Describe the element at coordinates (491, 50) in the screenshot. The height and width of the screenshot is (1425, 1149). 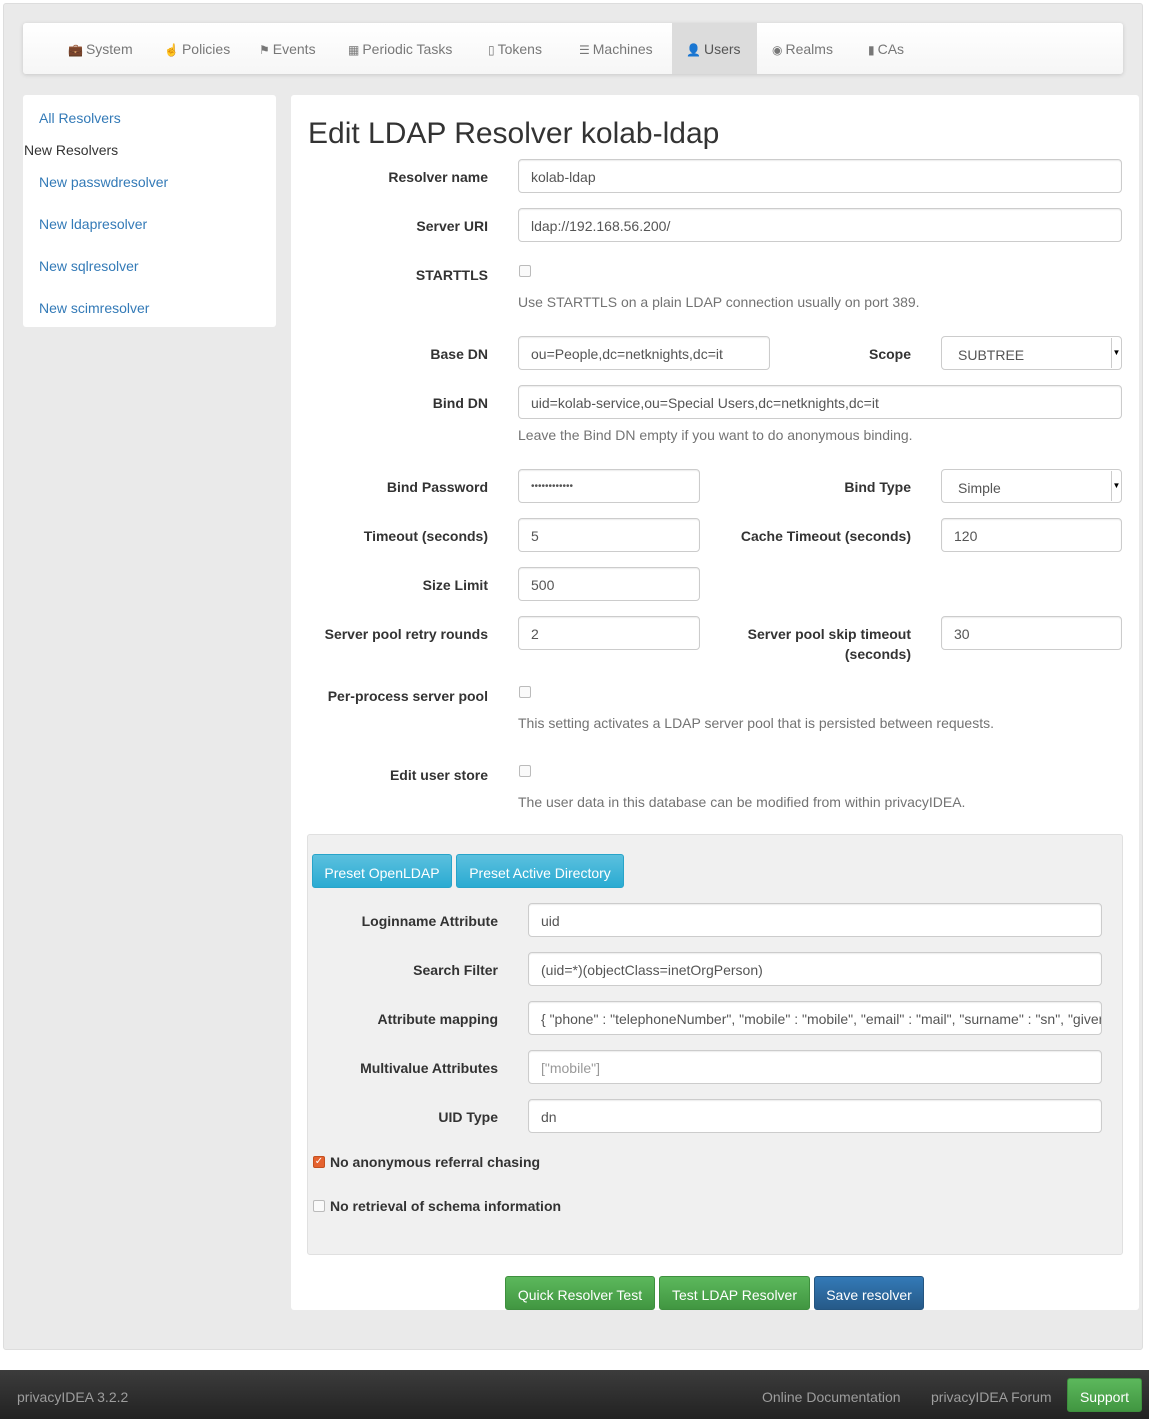
I see `phone-icon: ▯` at that location.